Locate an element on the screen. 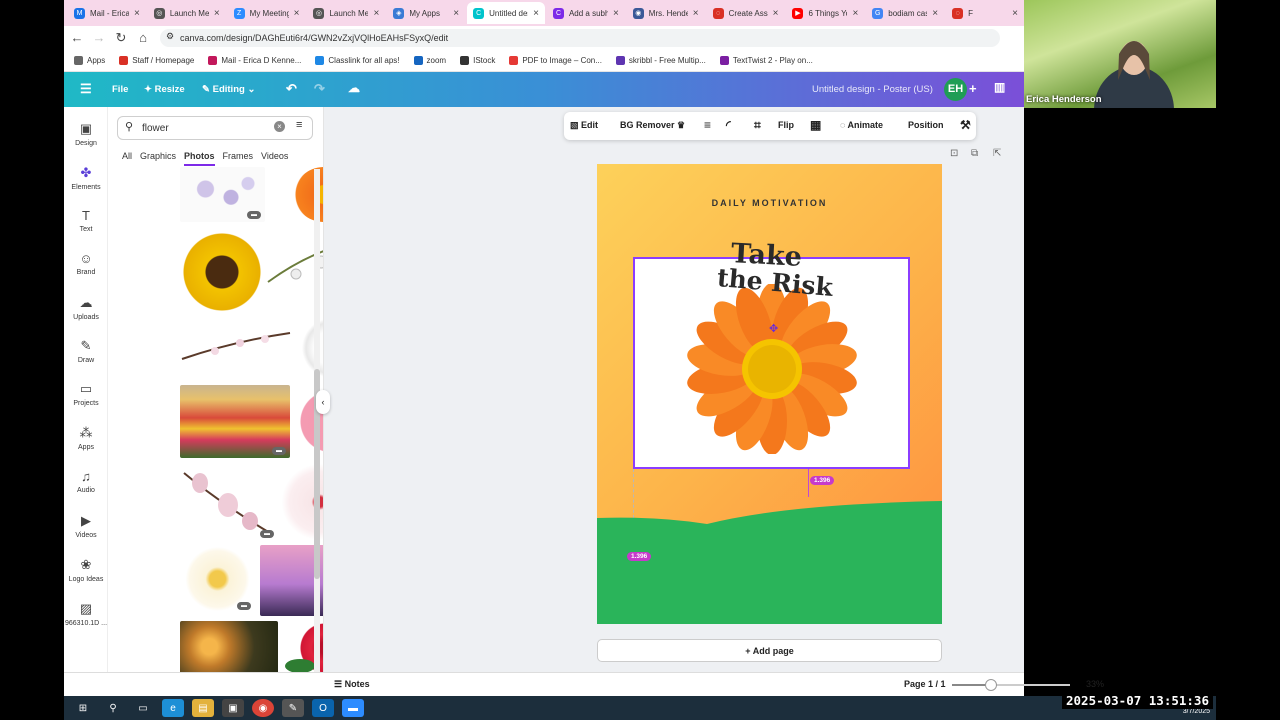  redo-icon: ↷ is located at coordinates (319, 89).